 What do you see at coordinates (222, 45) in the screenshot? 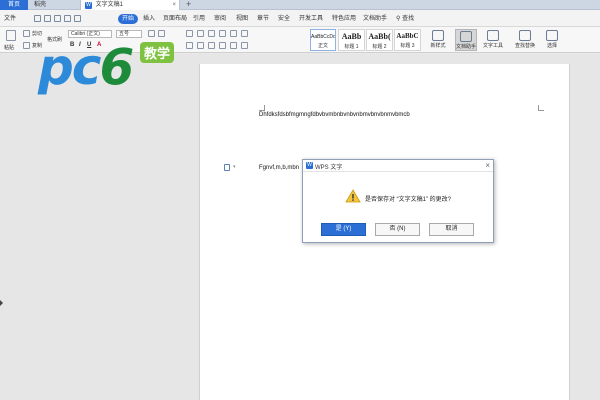
I see `justify-icon` at bounding box center [222, 45].